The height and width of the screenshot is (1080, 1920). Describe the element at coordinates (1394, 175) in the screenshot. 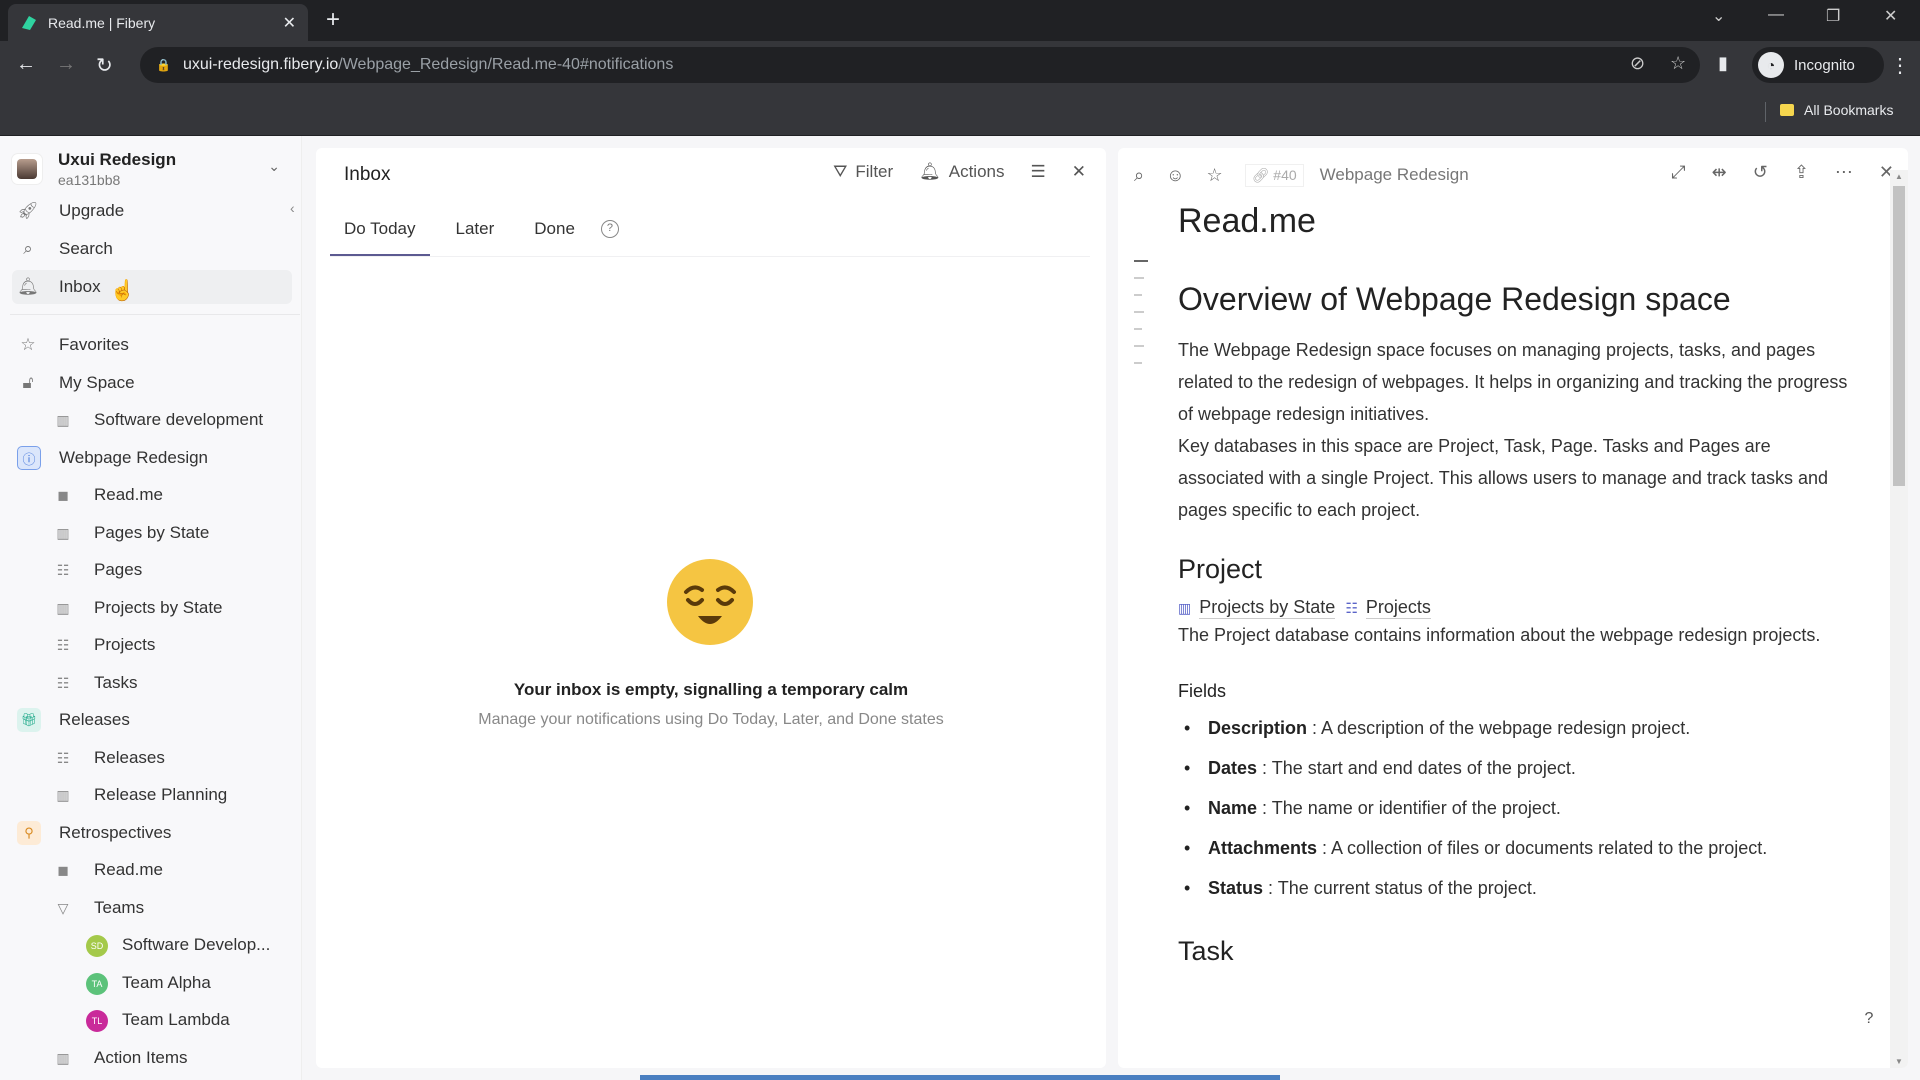

I see `breadcrumb: Webpage Redesign` at that location.